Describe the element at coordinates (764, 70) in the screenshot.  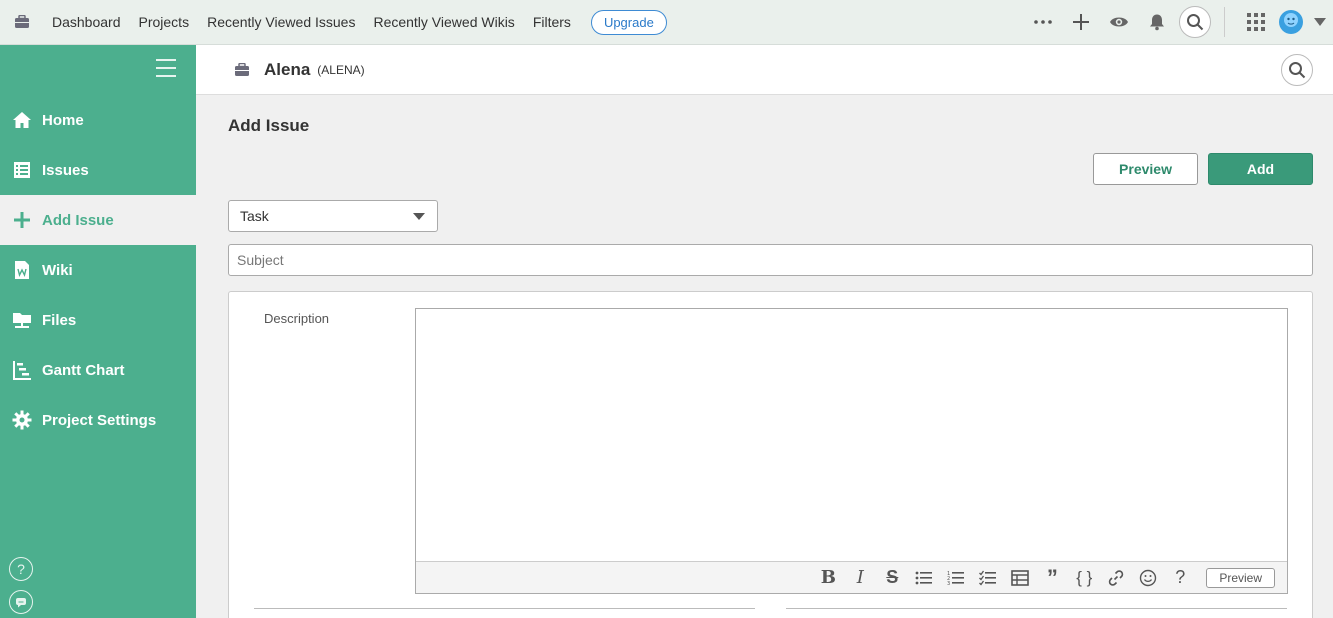
I see `project-header: Alena (ALENA)` at that location.